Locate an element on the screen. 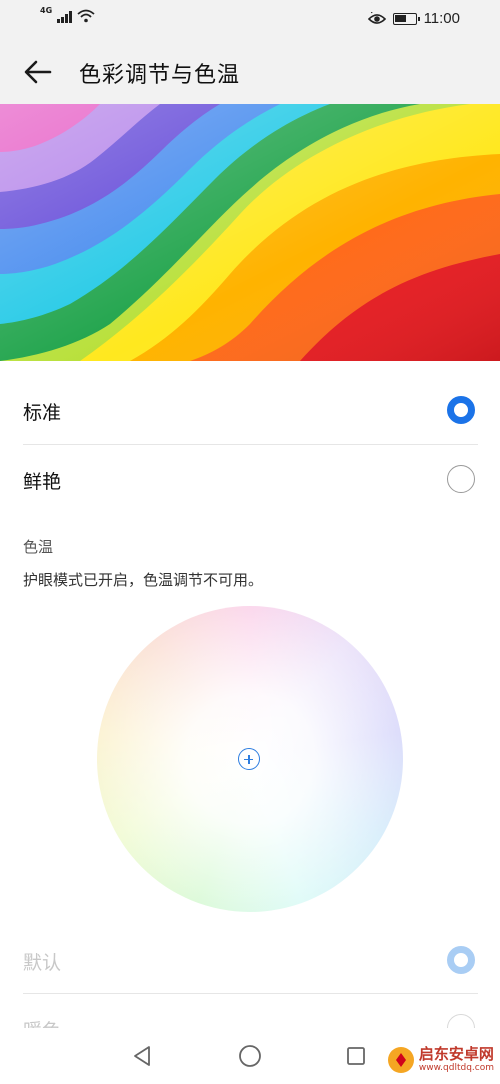 This screenshot has height=1084, width=500. watermark-logo-icon is located at coordinates (400, 1060).